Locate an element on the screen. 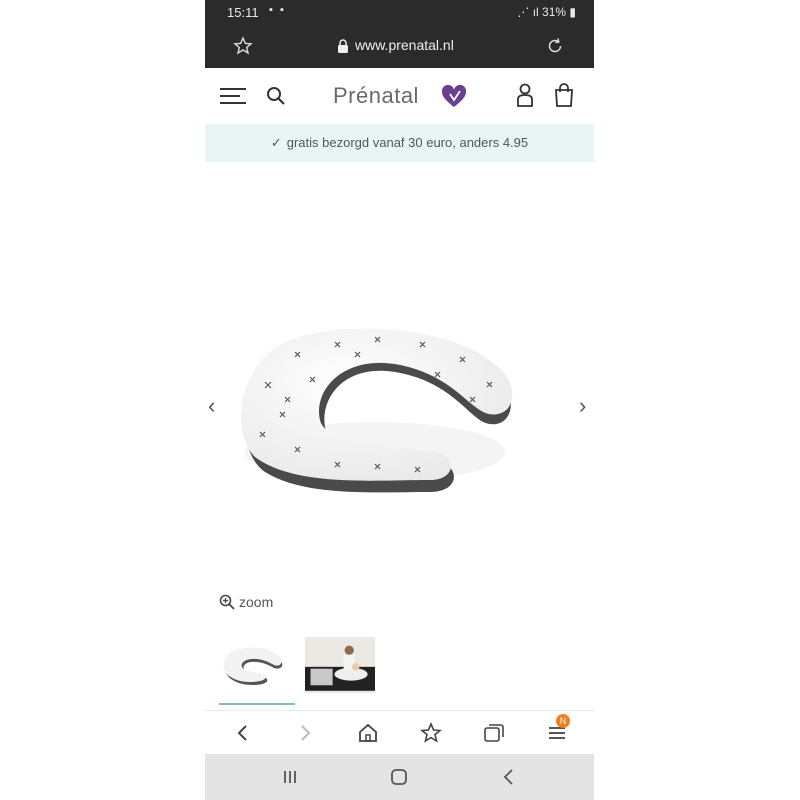  chevron-right-icon: › is located at coordinates (586, 406).